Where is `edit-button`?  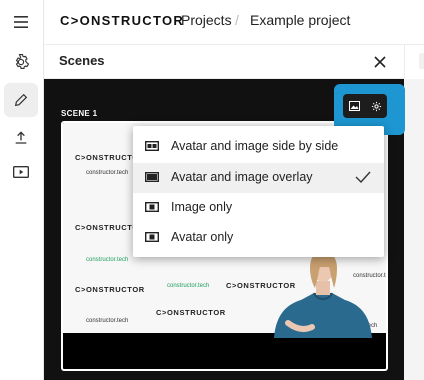 edit-button is located at coordinates (21, 100).